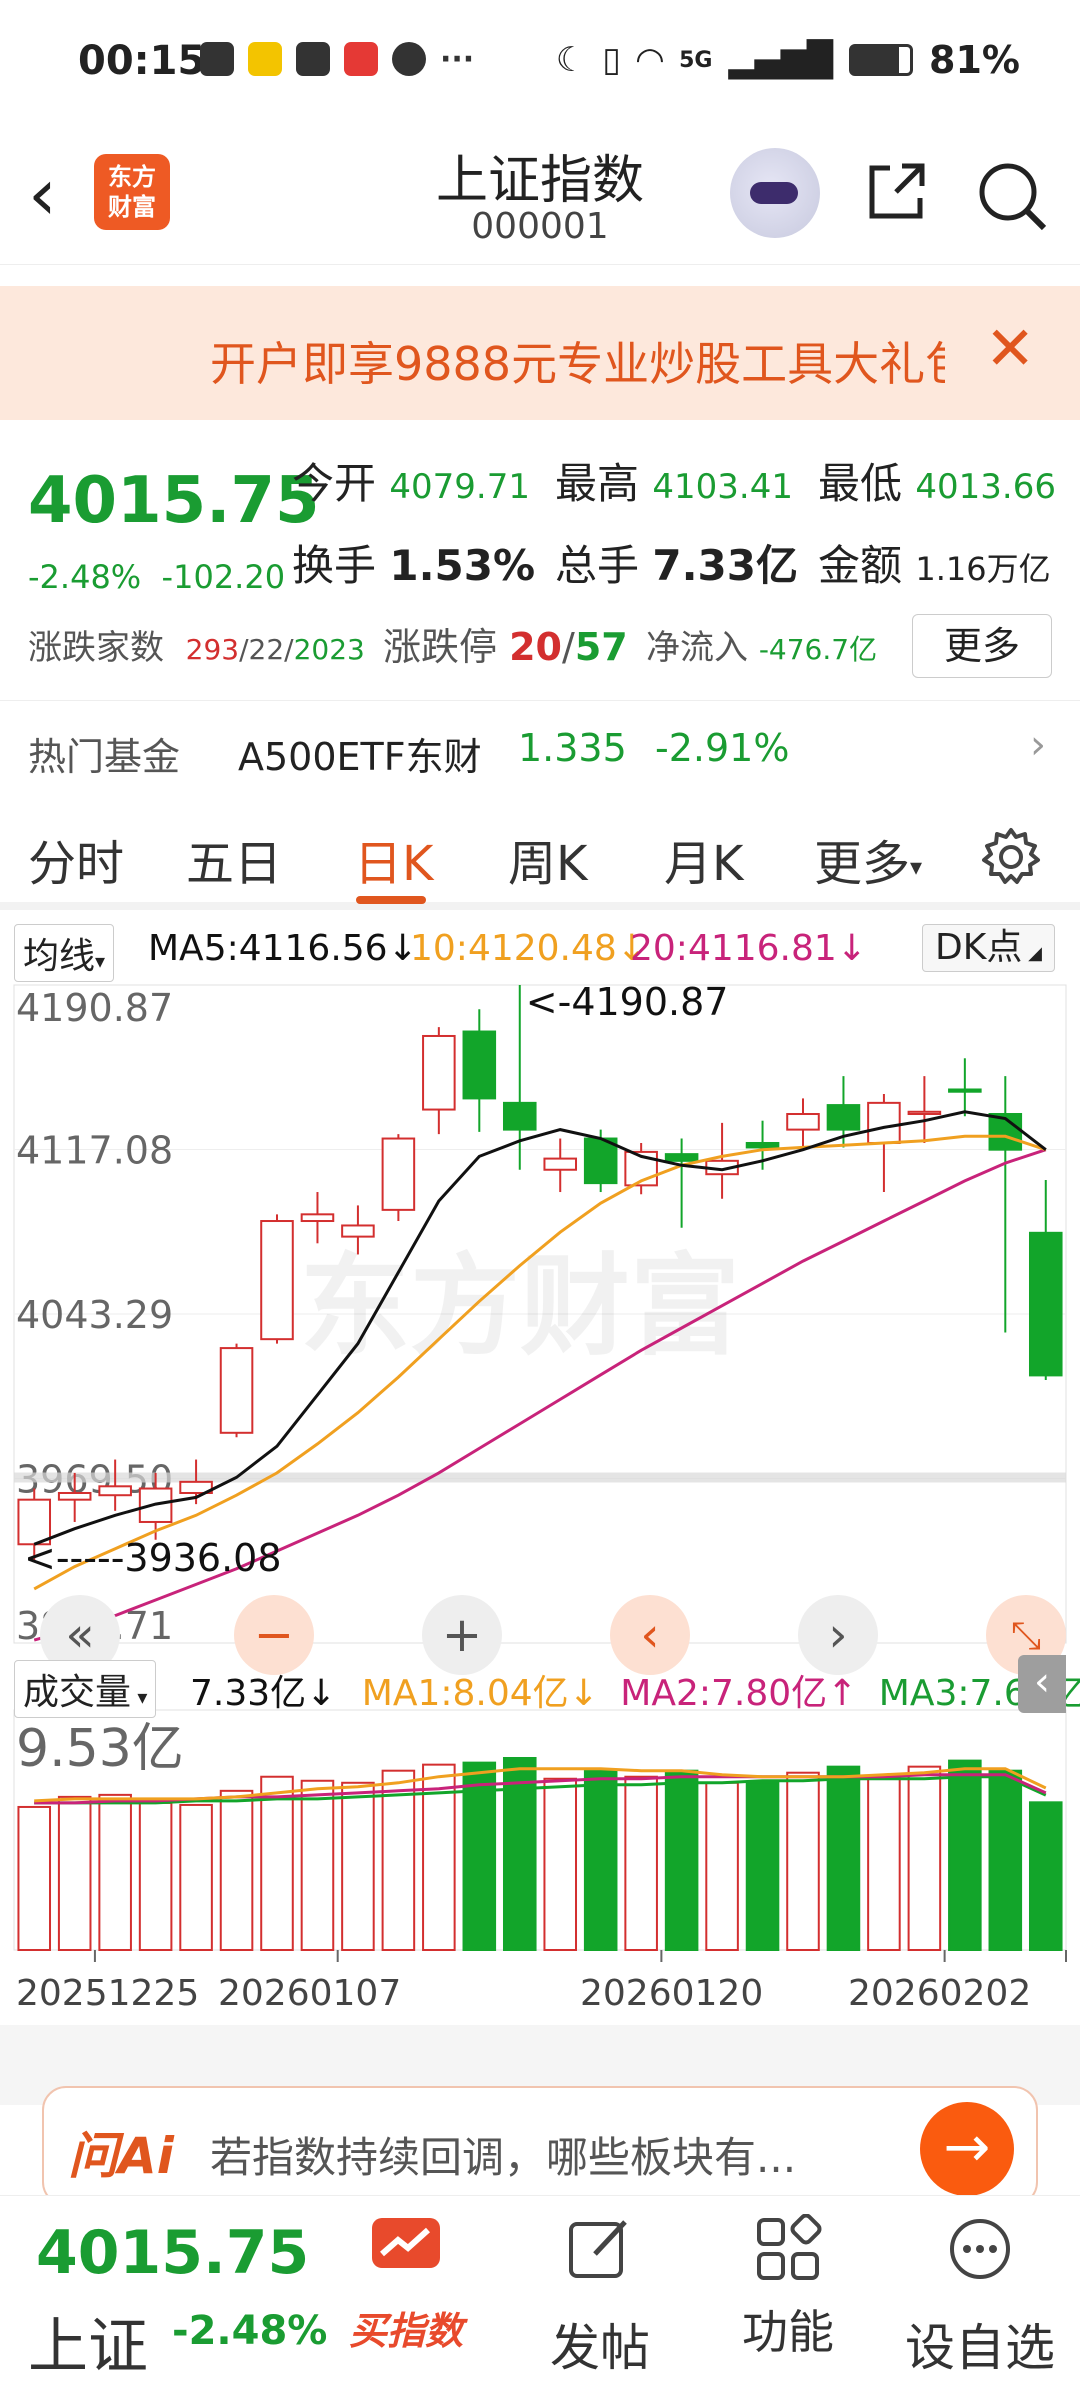 This screenshot has width=1080, height=2389. What do you see at coordinates (703, 859) in the screenshot?
I see `tab-monthly-k: 月K` at bounding box center [703, 859].